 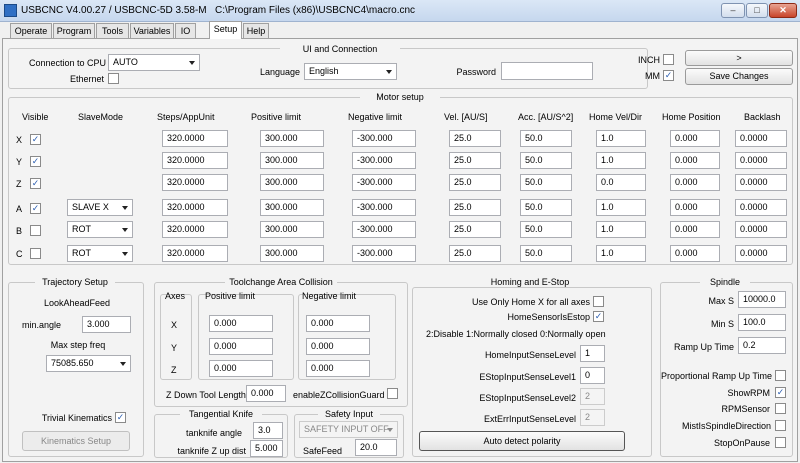 What do you see at coordinates (739, 58) in the screenshot?
I see `next-button: >` at bounding box center [739, 58].